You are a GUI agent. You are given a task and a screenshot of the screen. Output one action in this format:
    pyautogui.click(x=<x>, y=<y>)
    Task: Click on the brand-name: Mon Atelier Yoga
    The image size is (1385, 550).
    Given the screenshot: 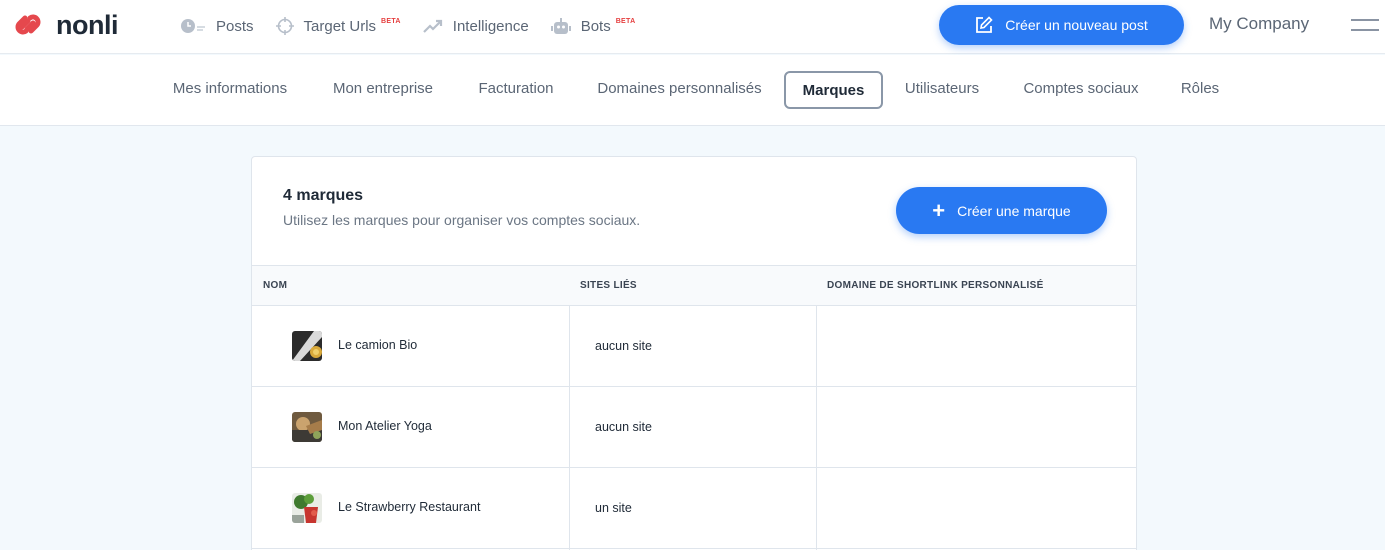 What is the action you would take?
    pyautogui.click(x=385, y=426)
    